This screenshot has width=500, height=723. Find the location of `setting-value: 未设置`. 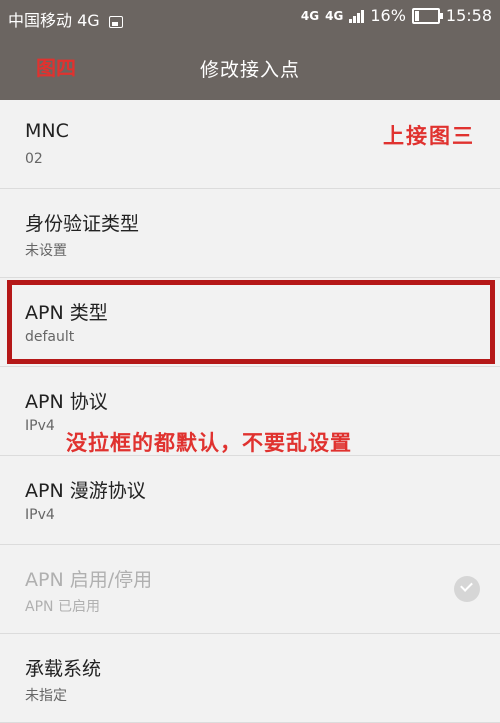

setting-value: 未设置 is located at coordinates (46, 251).